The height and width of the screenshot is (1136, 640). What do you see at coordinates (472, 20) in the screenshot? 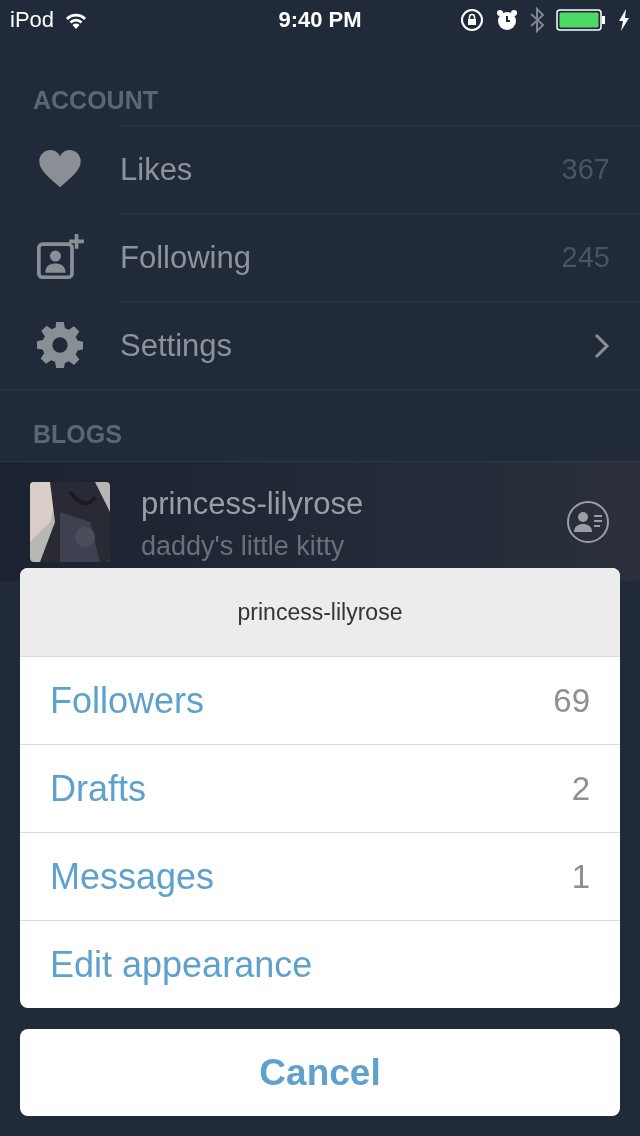
I see `rotation-lock-icon` at bounding box center [472, 20].